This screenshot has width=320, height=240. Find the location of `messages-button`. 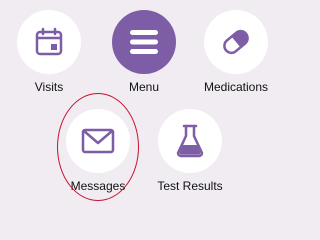

messages-button is located at coordinates (98, 141).